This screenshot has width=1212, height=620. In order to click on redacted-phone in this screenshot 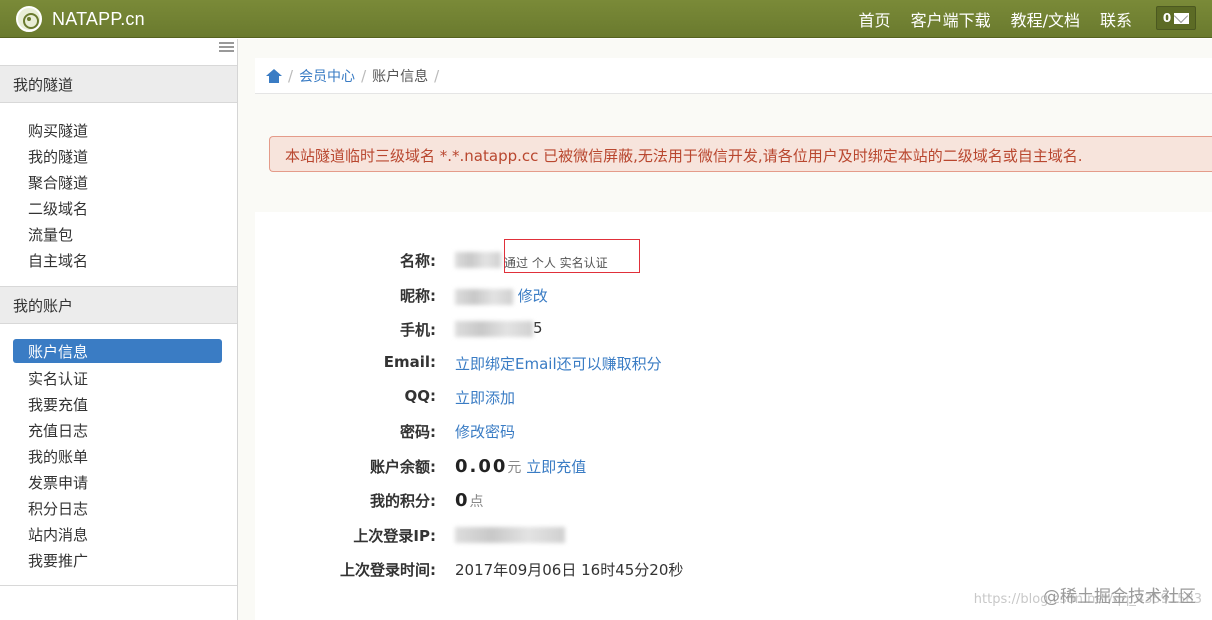, I will do `click(494, 328)`.